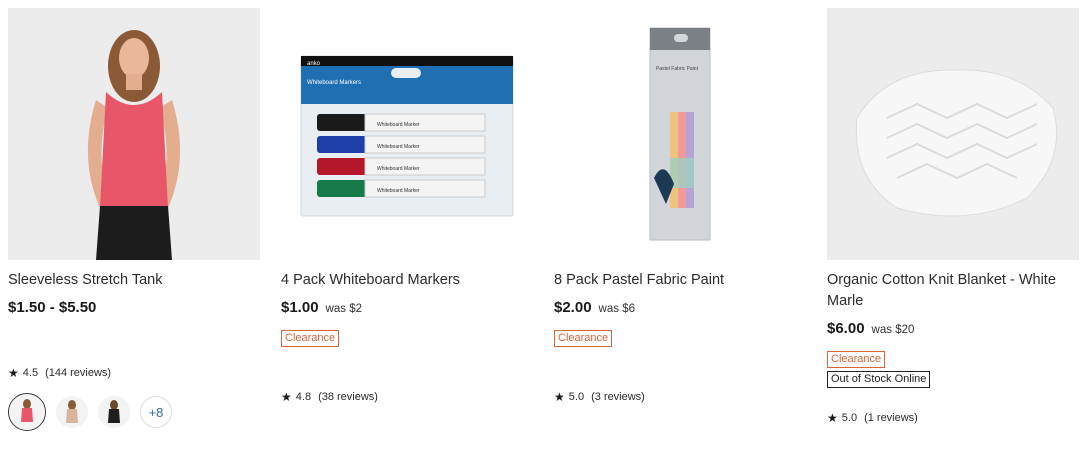 The height and width of the screenshot is (458, 1080). Describe the element at coordinates (618, 397) in the screenshot. I see `review-count: (3 reviews)` at that location.